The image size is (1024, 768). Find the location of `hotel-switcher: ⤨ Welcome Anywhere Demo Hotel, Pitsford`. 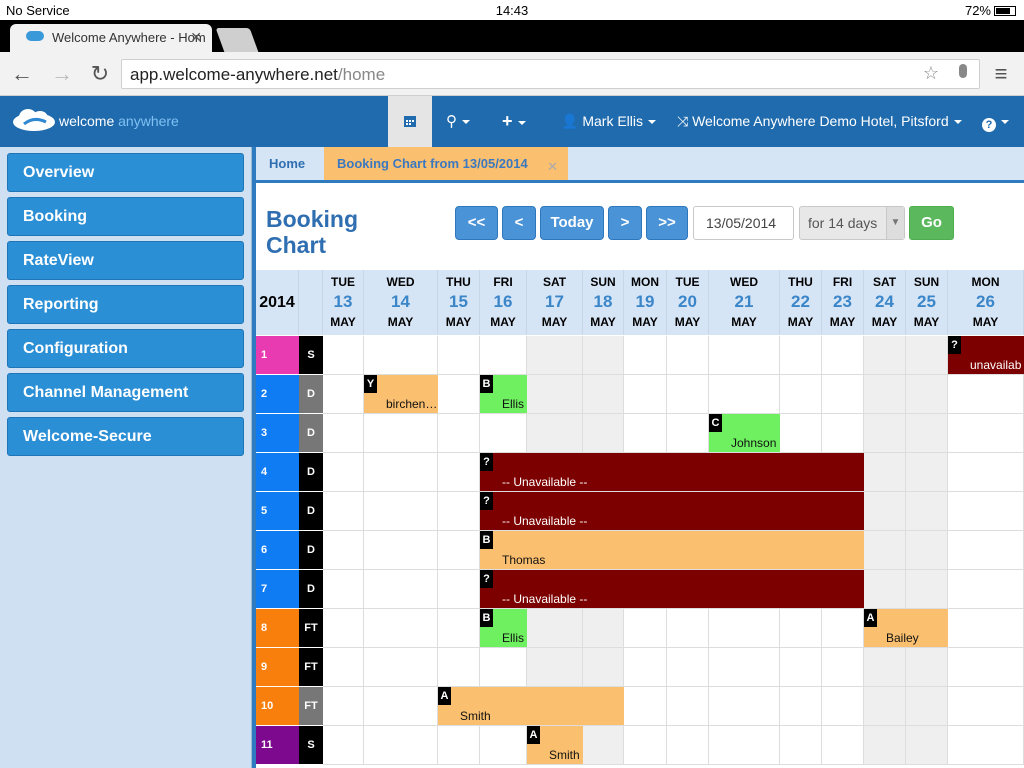

hotel-switcher: ⤨ Welcome Anywhere Demo Hotel, Pitsford is located at coordinates (819, 121).